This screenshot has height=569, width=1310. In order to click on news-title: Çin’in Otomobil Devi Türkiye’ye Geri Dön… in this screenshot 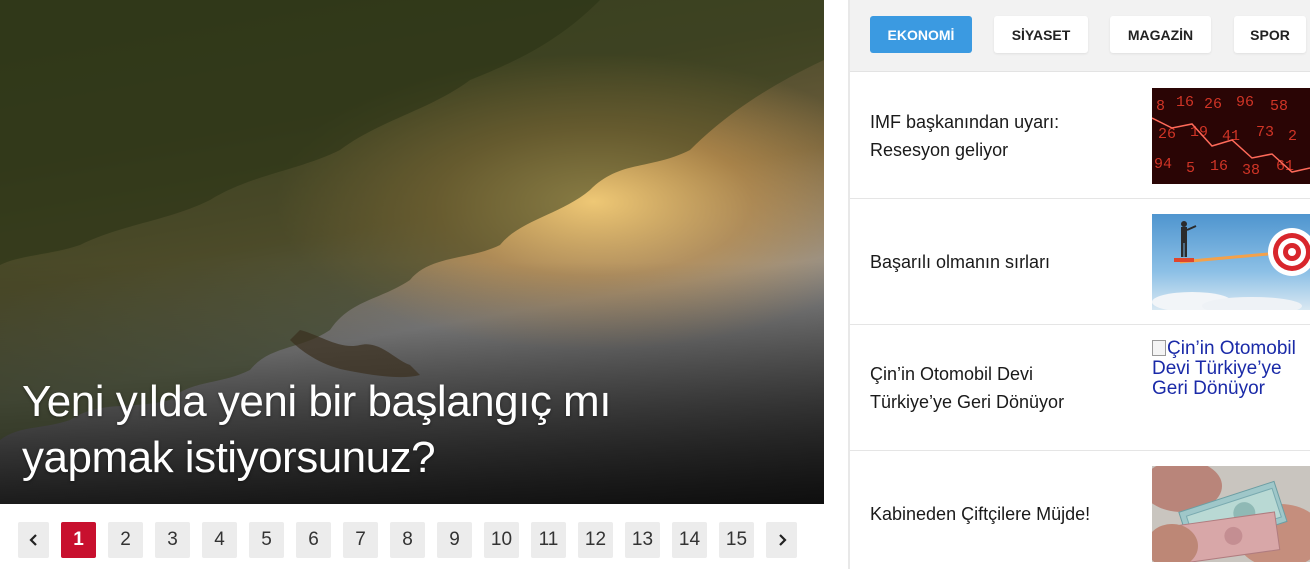, I will do `click(992, 388)`.